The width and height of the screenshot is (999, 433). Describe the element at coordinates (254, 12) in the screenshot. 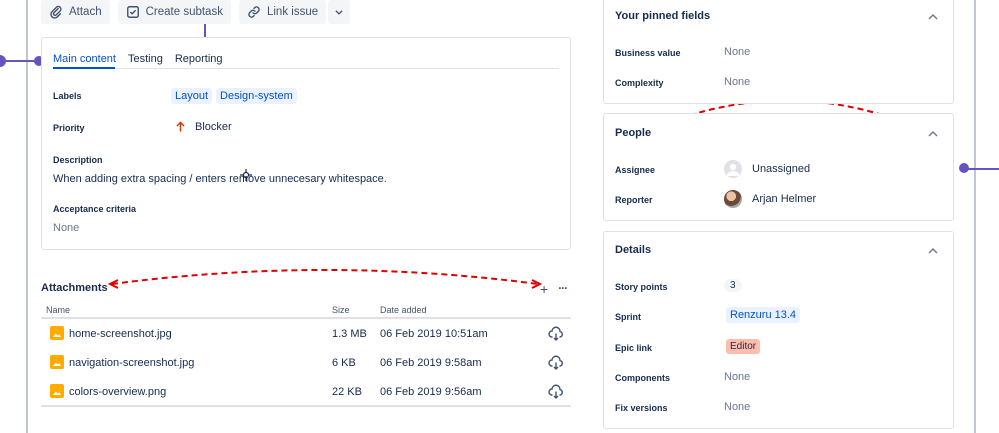

I see `link-icon` at that location.